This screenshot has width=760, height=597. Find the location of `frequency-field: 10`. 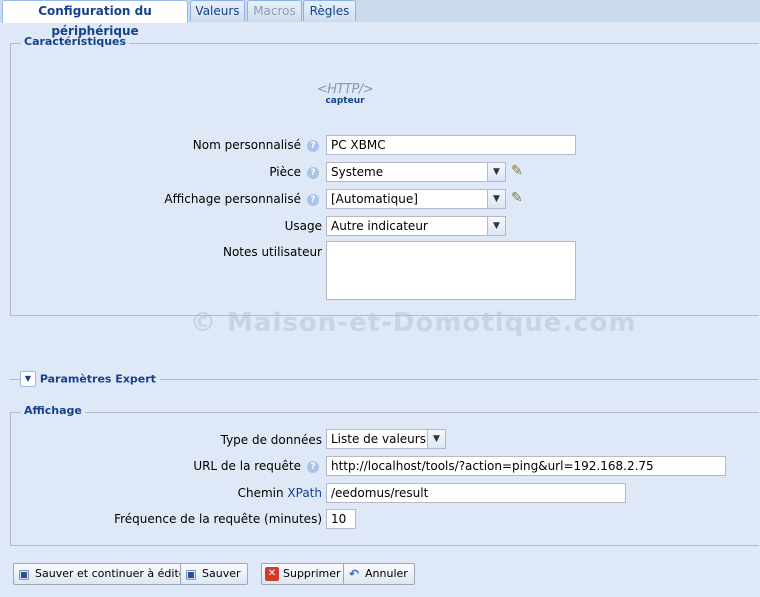

frequency-field: 10 is located at coordinates (341, 519).